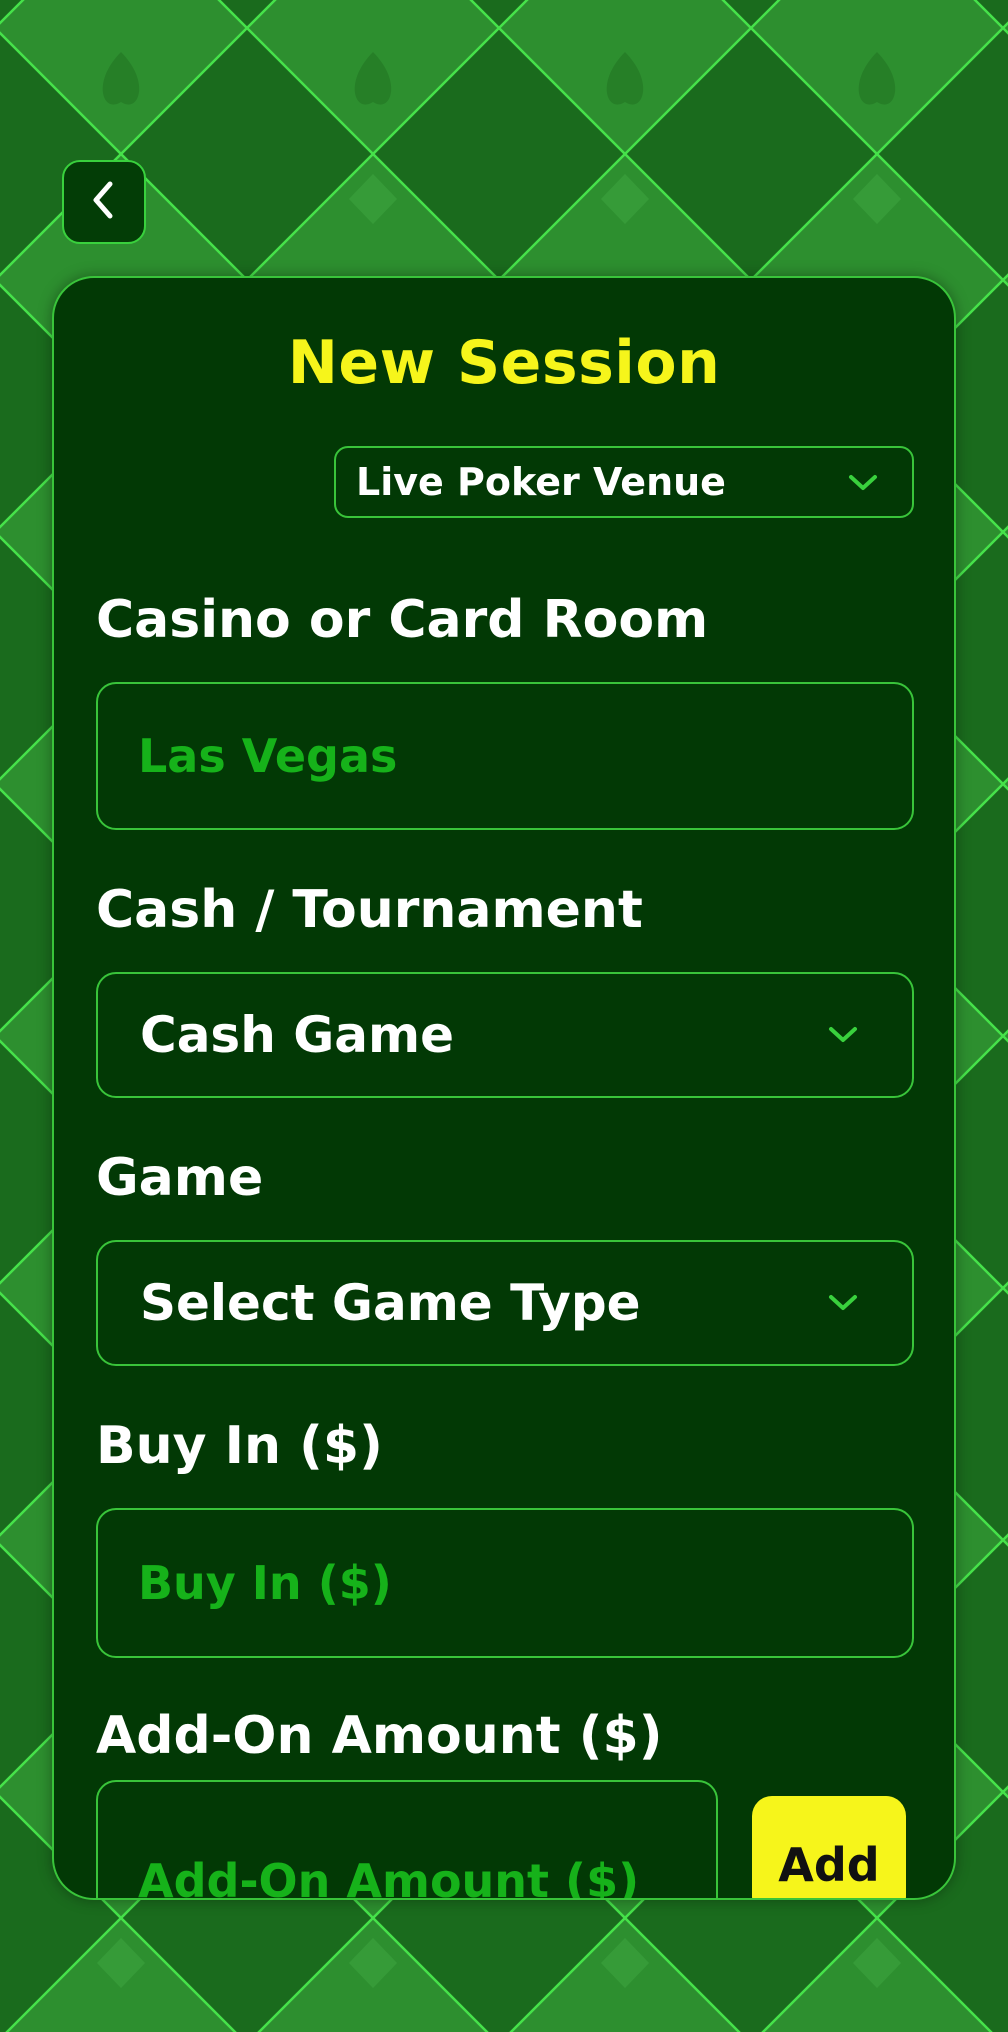  Describe the element at coordinates (379, 1736) in the screenshot. I see `add-on-label: Add-On Amount ($)` at that location.